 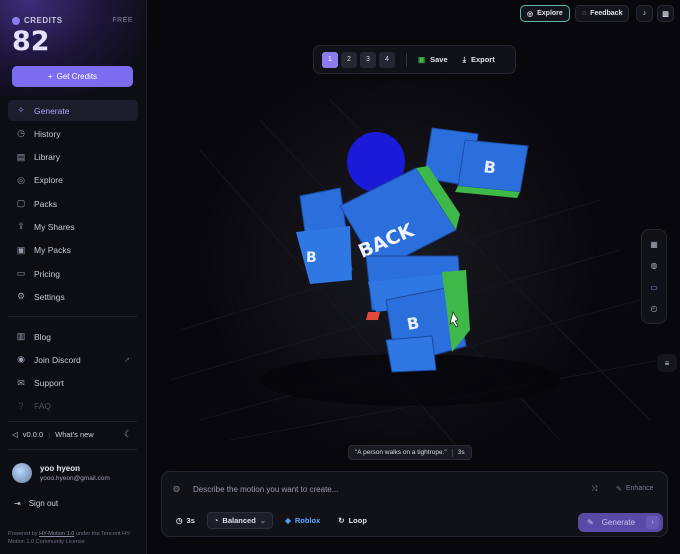 I want to click on page-button-3: 3, so click(x=368, y=59).